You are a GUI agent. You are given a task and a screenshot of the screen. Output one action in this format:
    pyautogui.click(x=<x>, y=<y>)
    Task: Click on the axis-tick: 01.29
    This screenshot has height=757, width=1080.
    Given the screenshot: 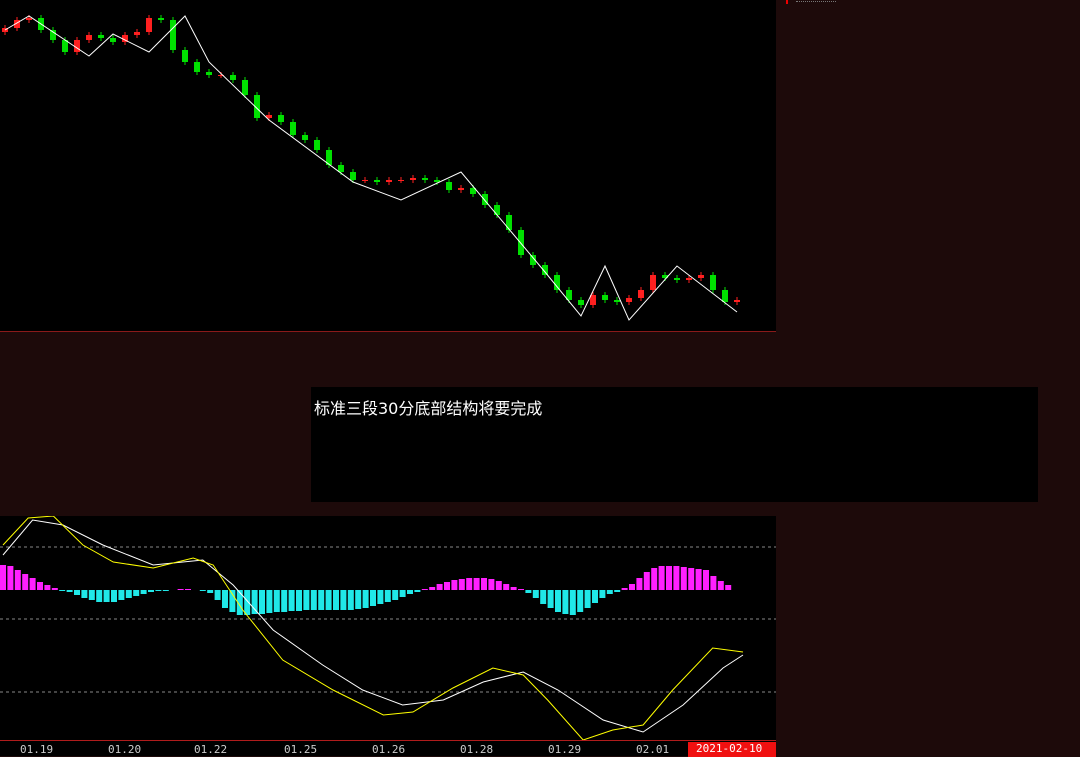 What is the action you would take?
    pyautogui.click(x=565, y=749)
    